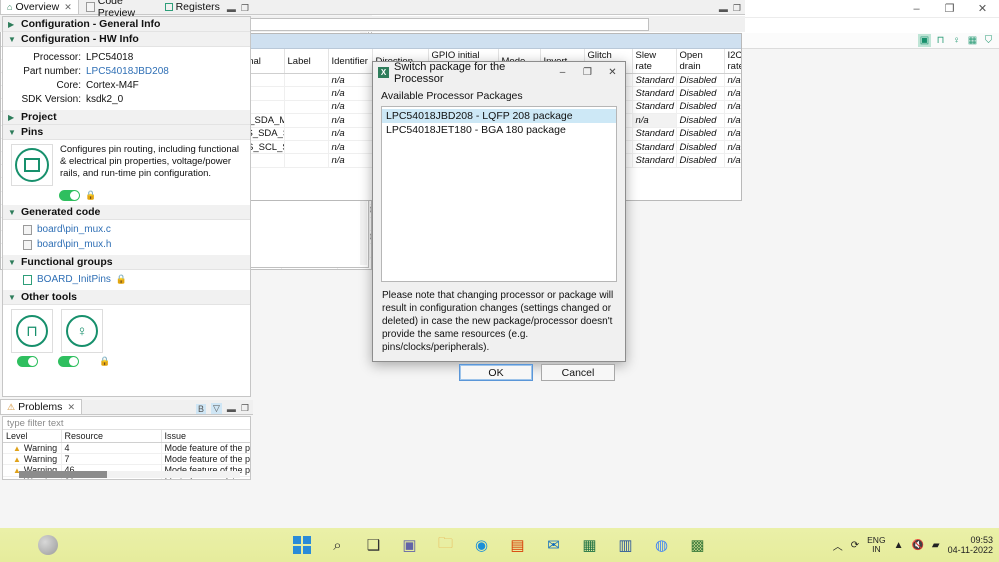 Image resolution: width=999 pixels, height=562 pixels. Describe the element at coordinates (956, 40) in the screenshot. I see `peripherals-tool-icon: ♀` at that location.